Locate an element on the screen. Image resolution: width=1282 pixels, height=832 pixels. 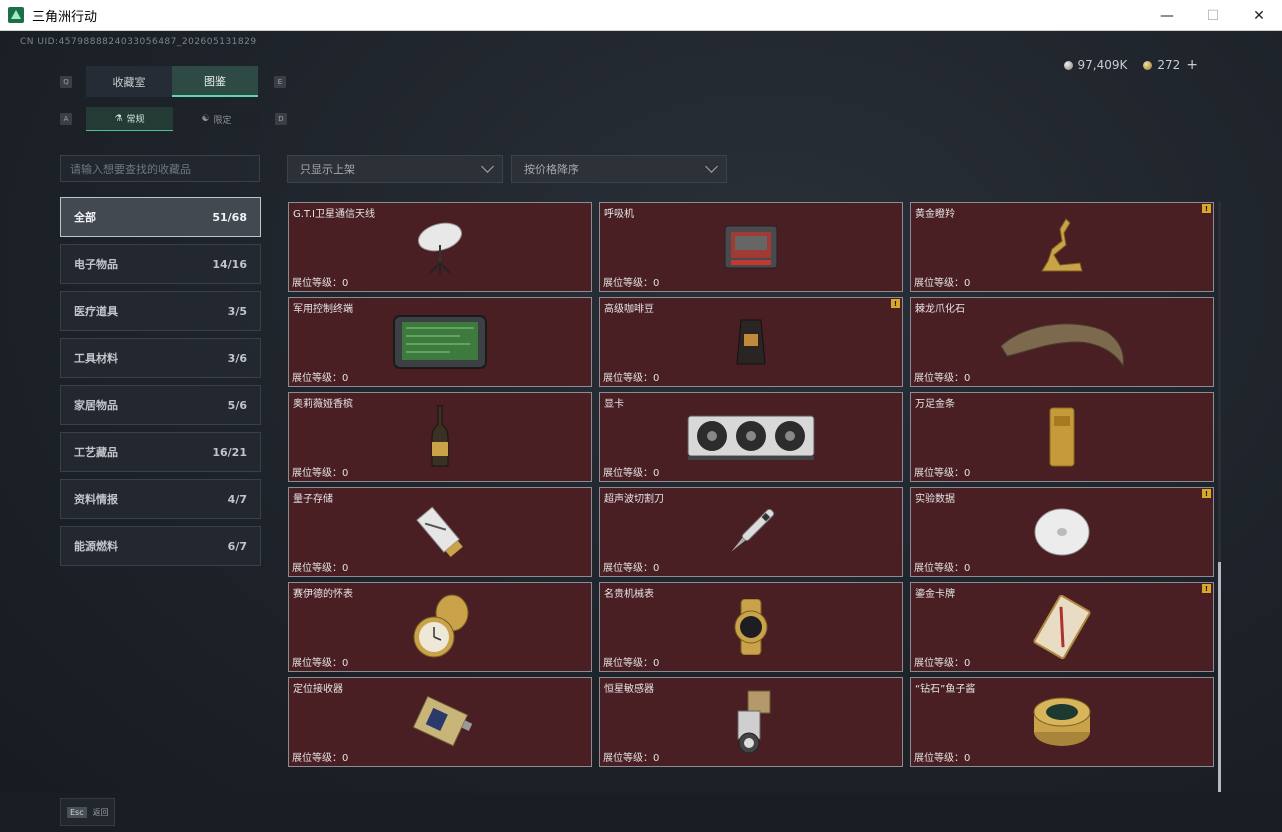
collectible-card: 实验数据 ! 展位等级：0 is located at coordinates (1062, 532).